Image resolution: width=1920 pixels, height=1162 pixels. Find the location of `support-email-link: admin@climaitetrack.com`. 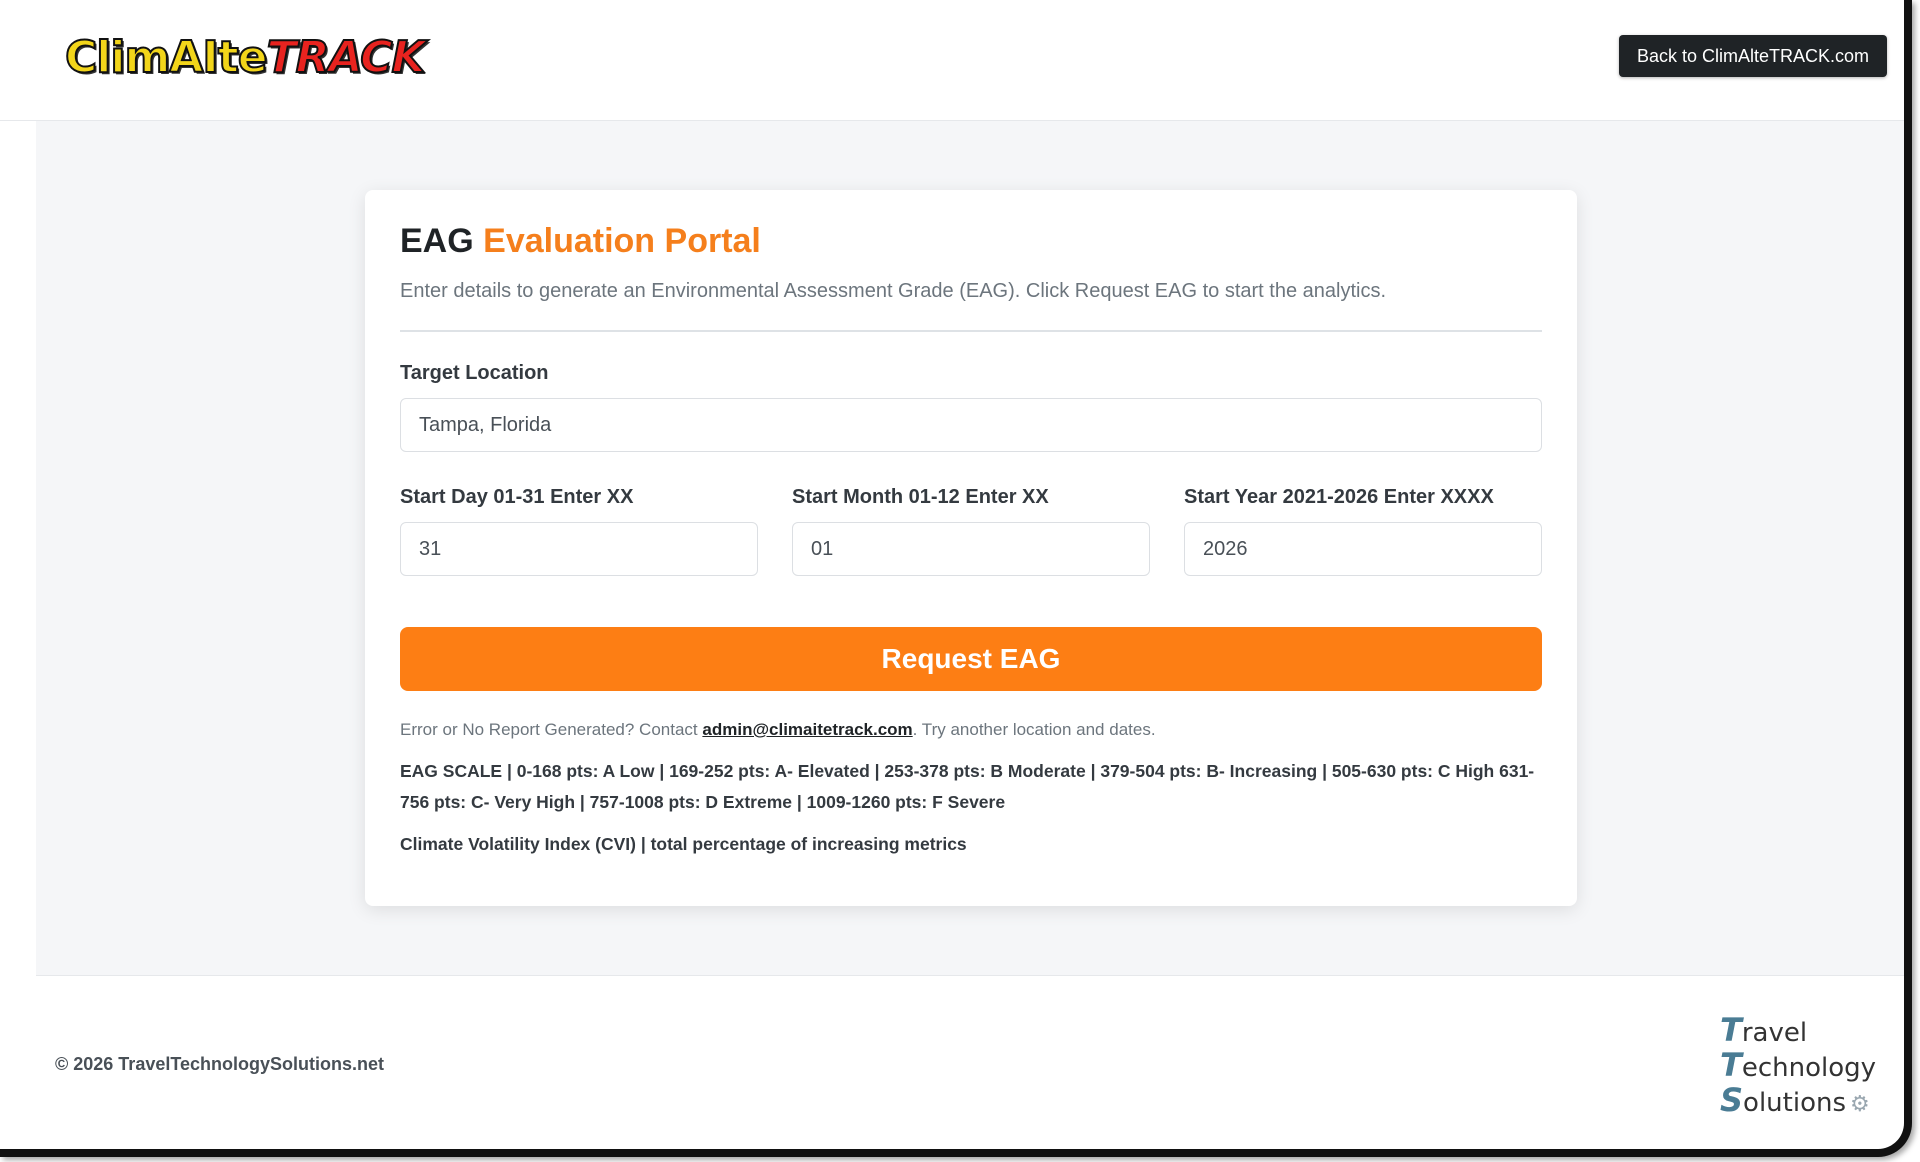

support-email-link: admin@climaitetrack.com is located at coordinates (807, 729).